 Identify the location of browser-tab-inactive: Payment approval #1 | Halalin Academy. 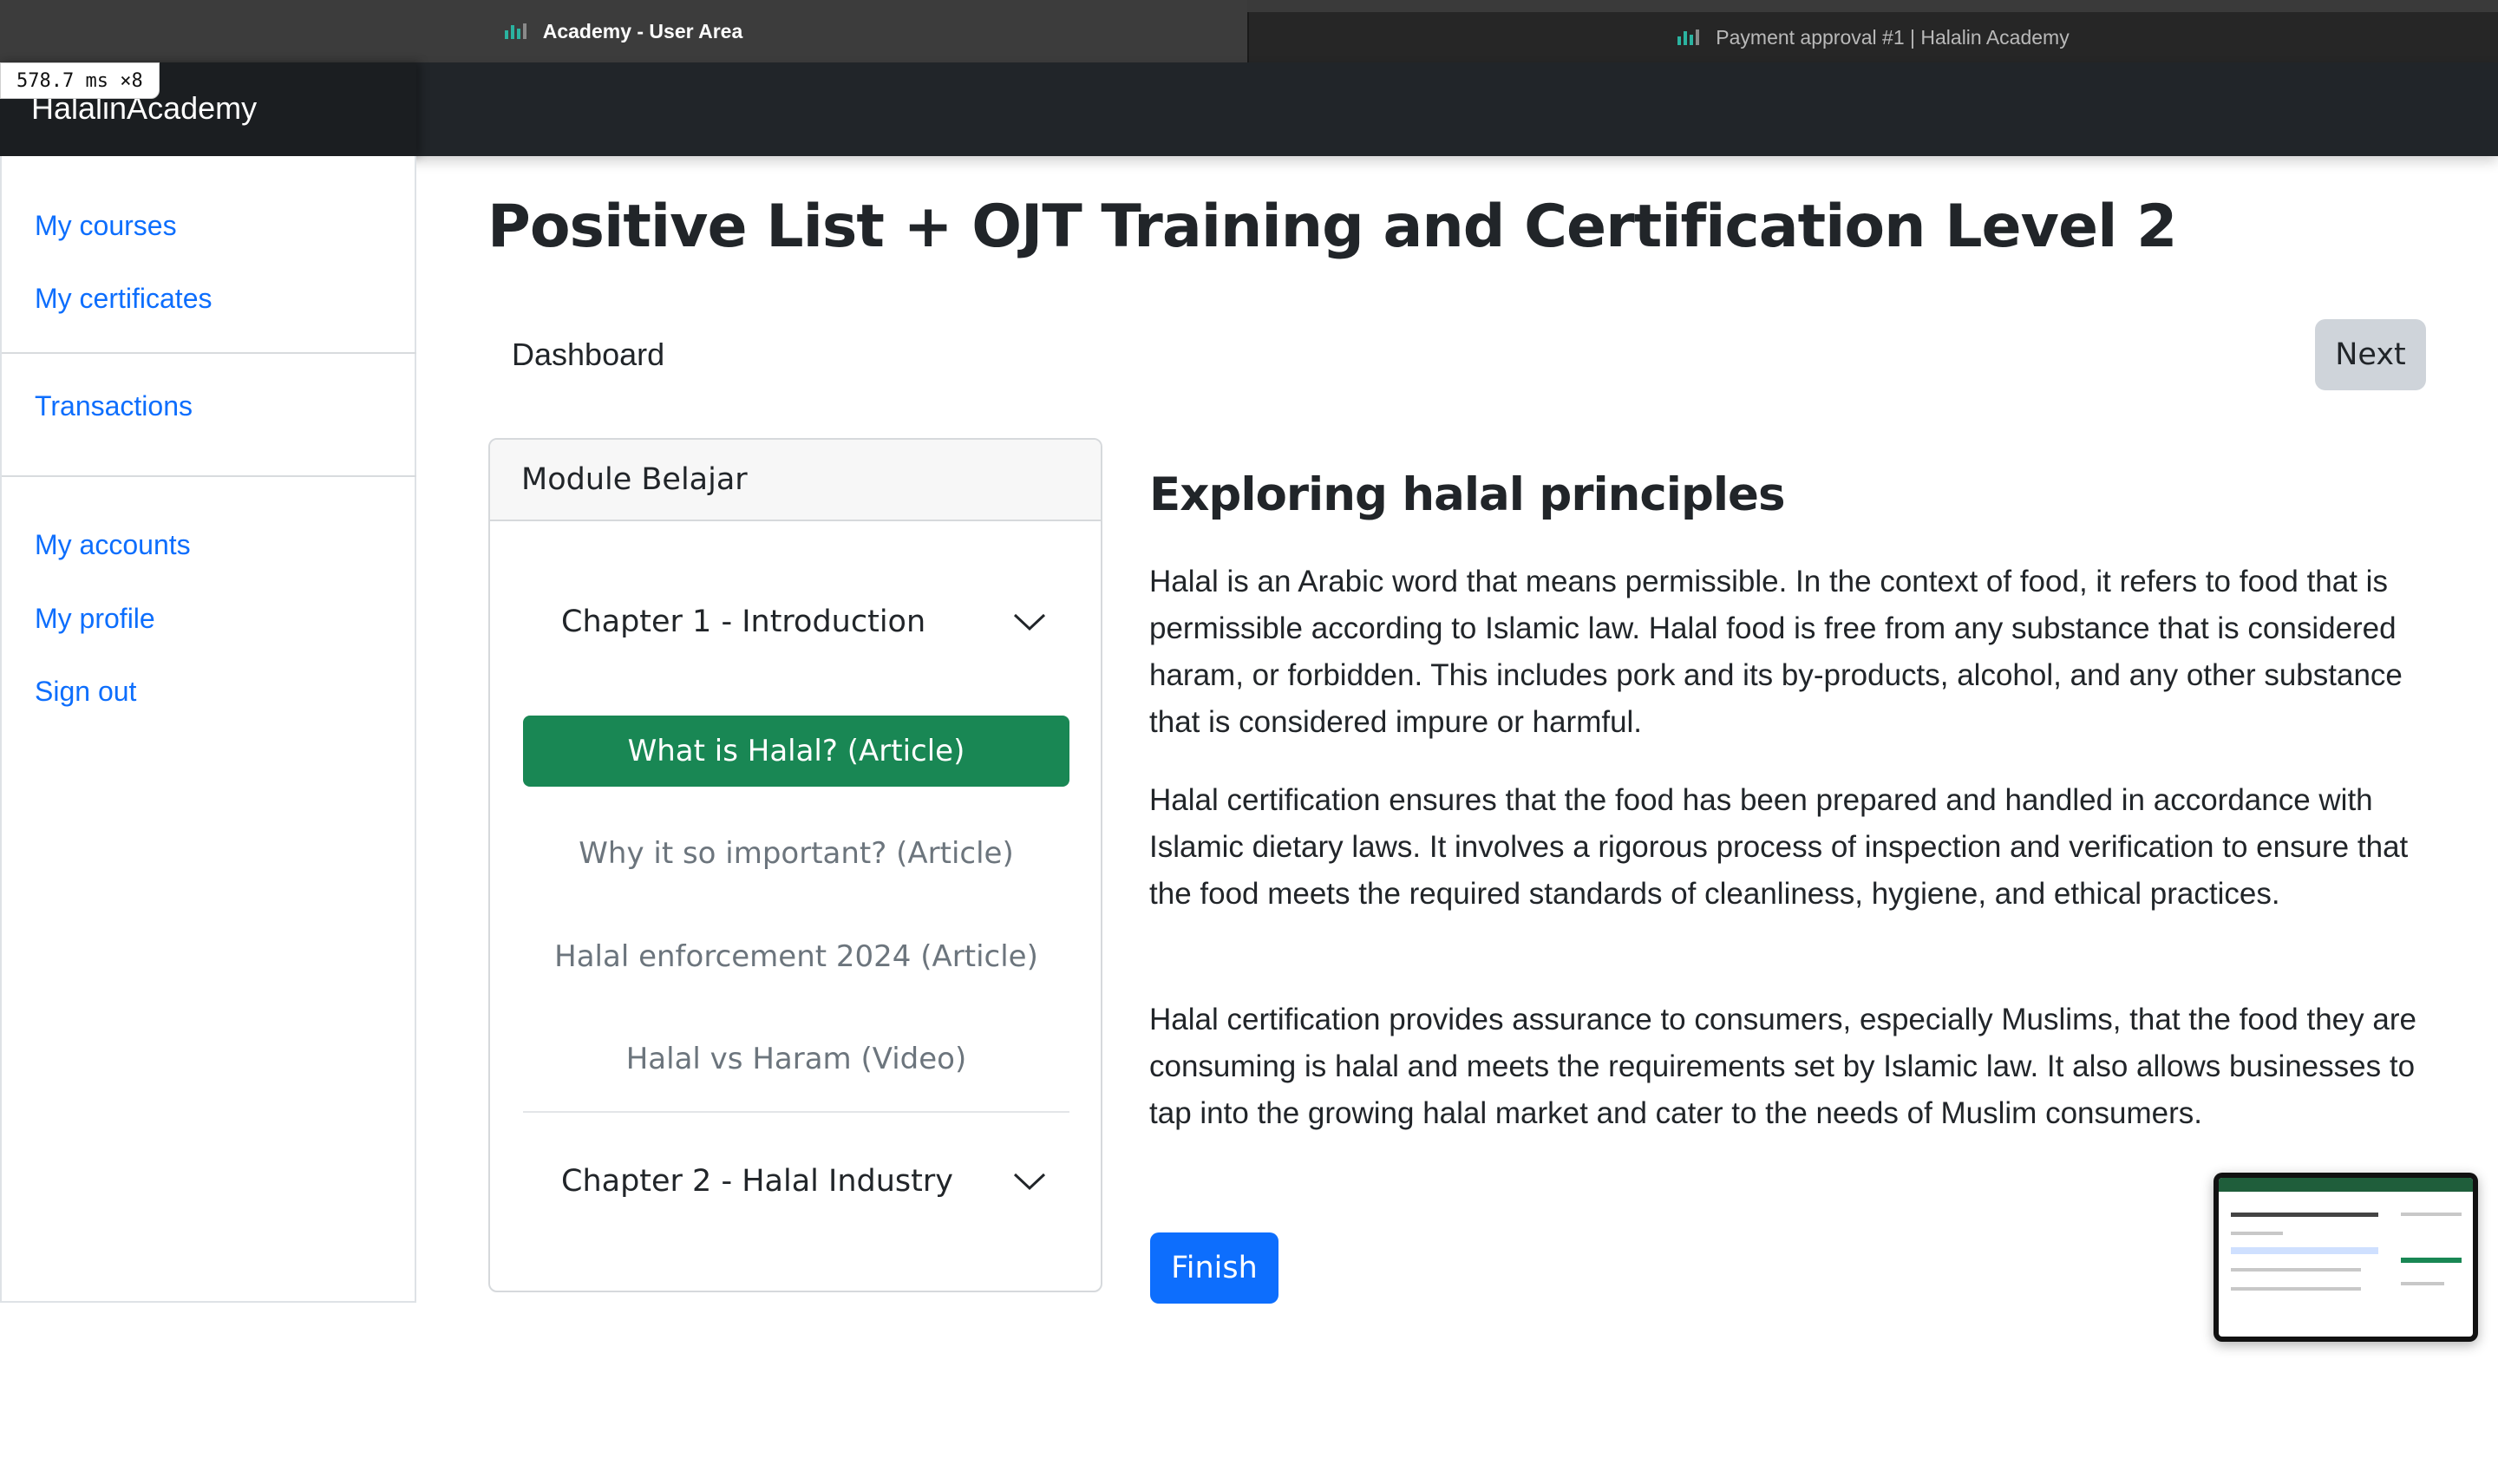
(1873, 37).